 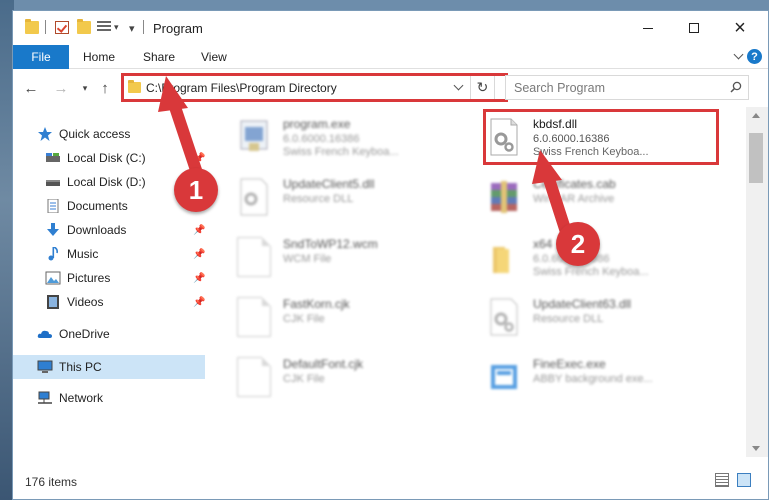 I want to click on tab-file: File, so click(x=41, y=57).